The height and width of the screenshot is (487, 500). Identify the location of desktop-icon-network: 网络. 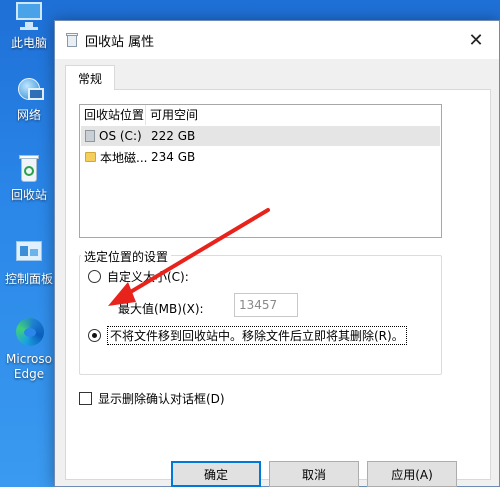
(29, 97).